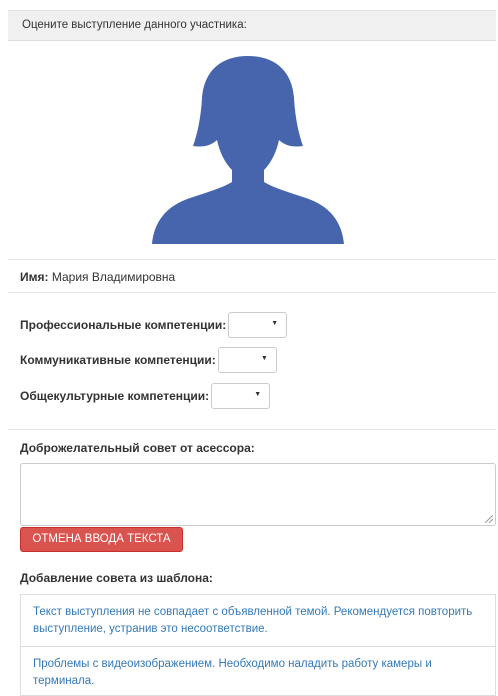  What do you see at coordinates (137, 448) in the screenshot?
I see `advice-label: Доброжелательный совет от асессора:` at bounding box center [137, 448].